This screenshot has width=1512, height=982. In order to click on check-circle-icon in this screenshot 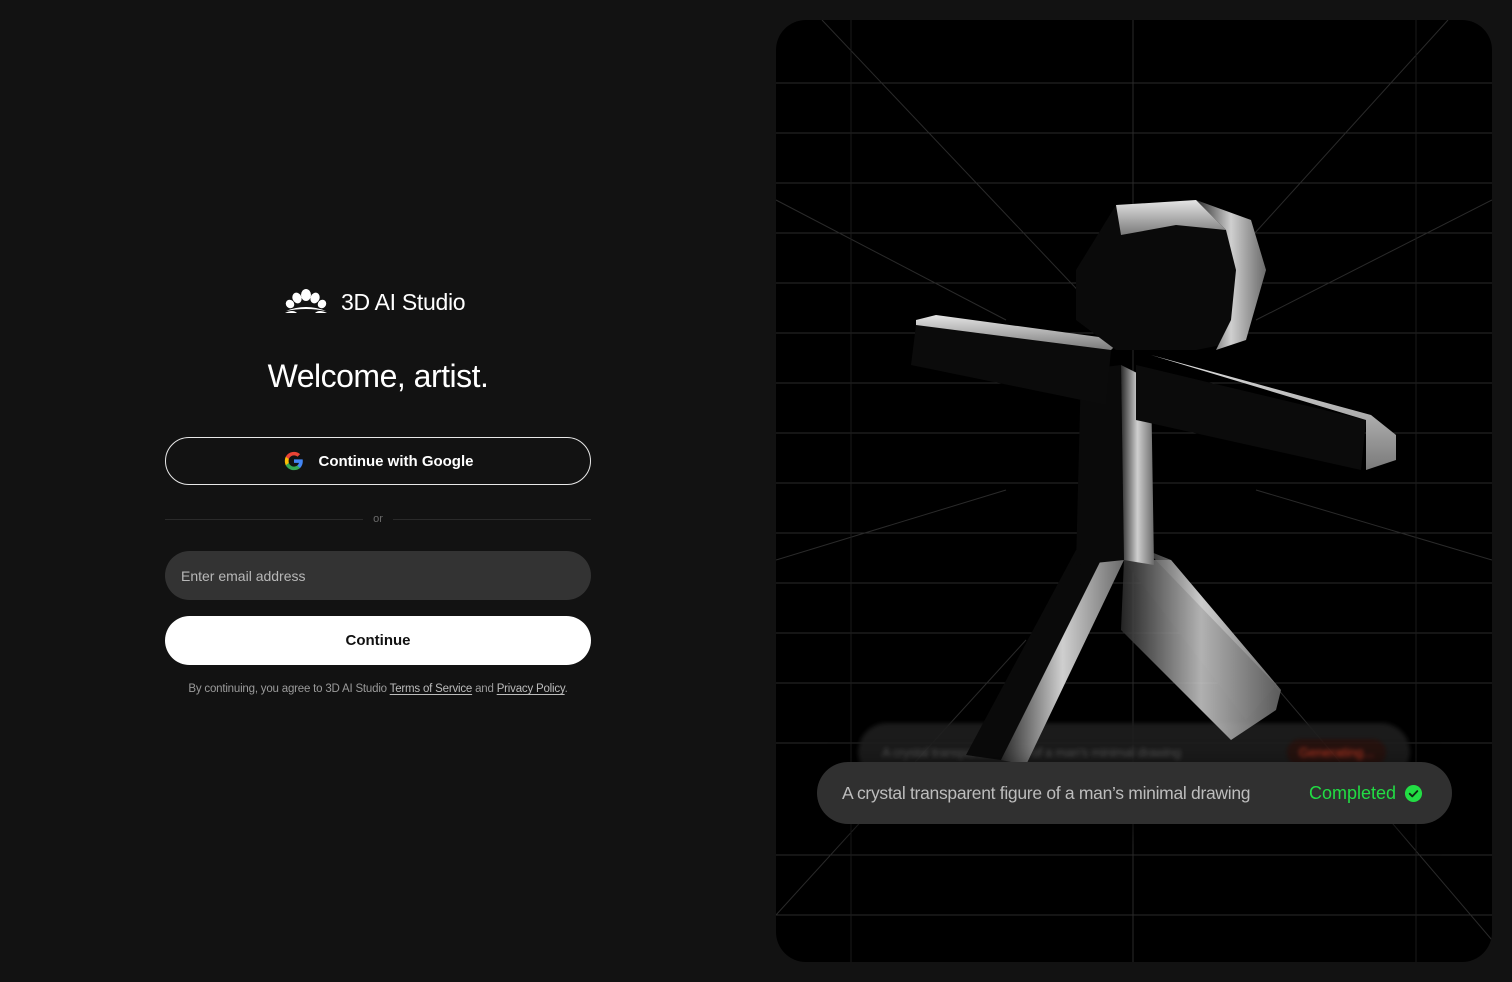, I will do `click(1413, 793)`.